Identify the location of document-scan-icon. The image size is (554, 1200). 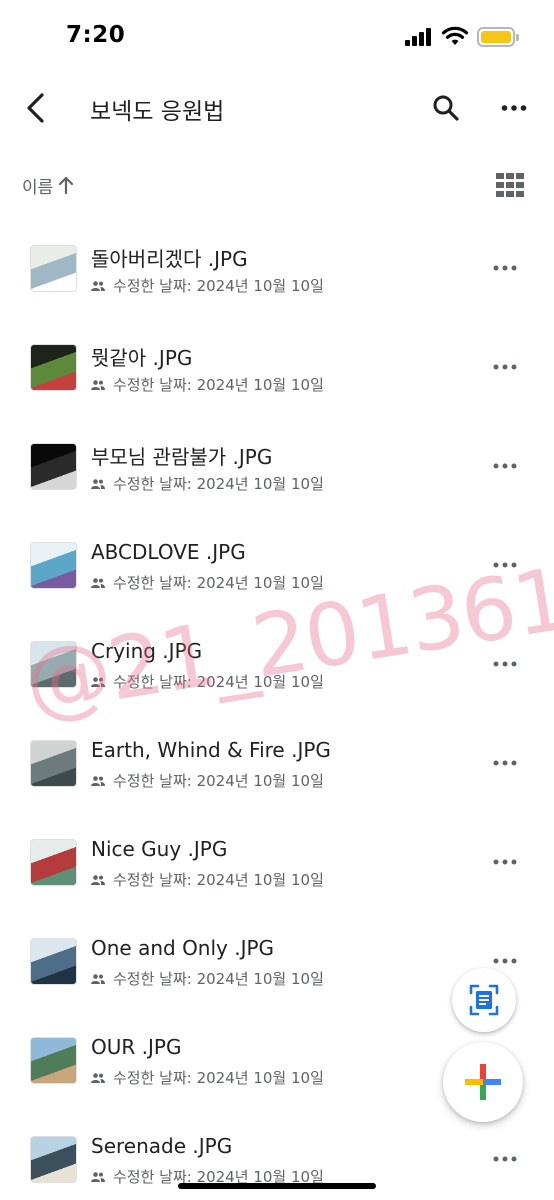
(484, 1000).